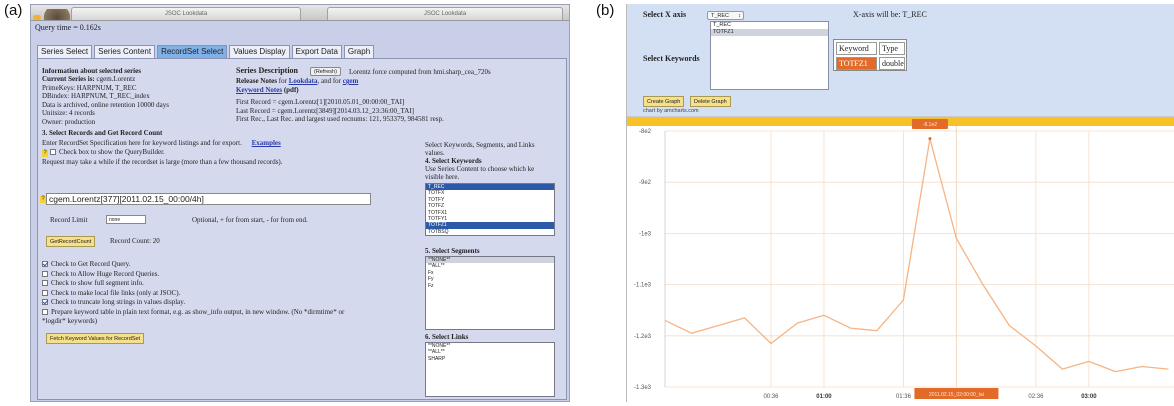  I want to click on tab-graph: Graph, so click(359, 51).